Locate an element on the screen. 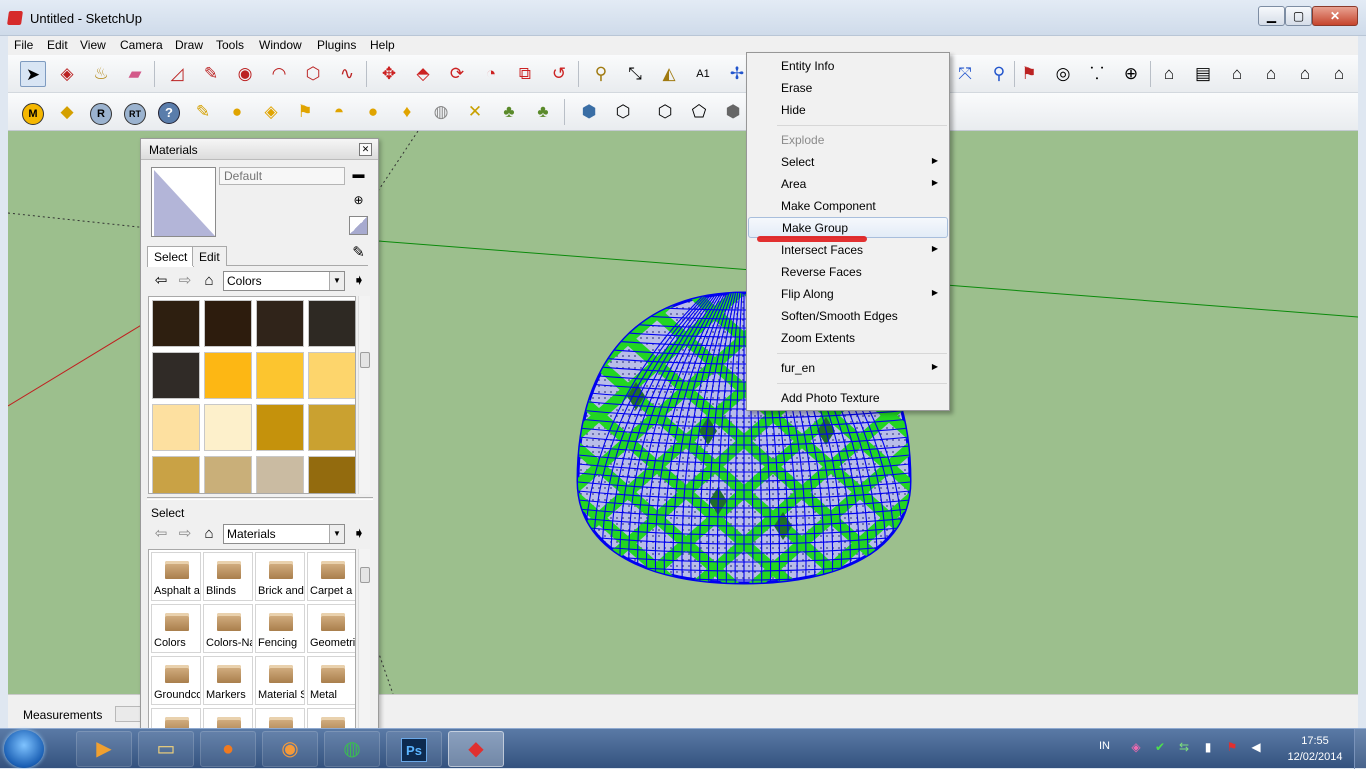  material-folder: Blinds is located at coordinates (228, 576).